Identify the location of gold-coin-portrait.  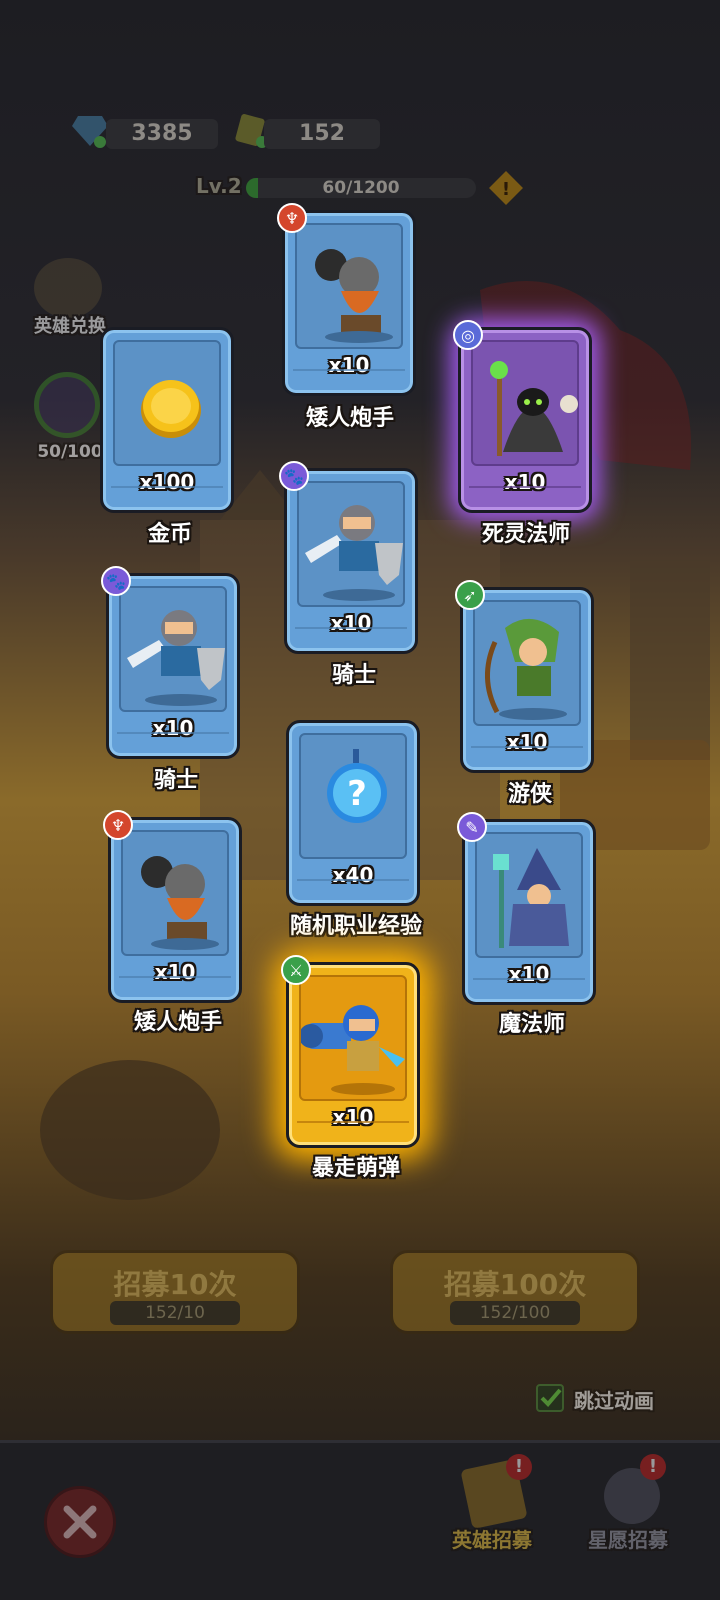
(167, 403).